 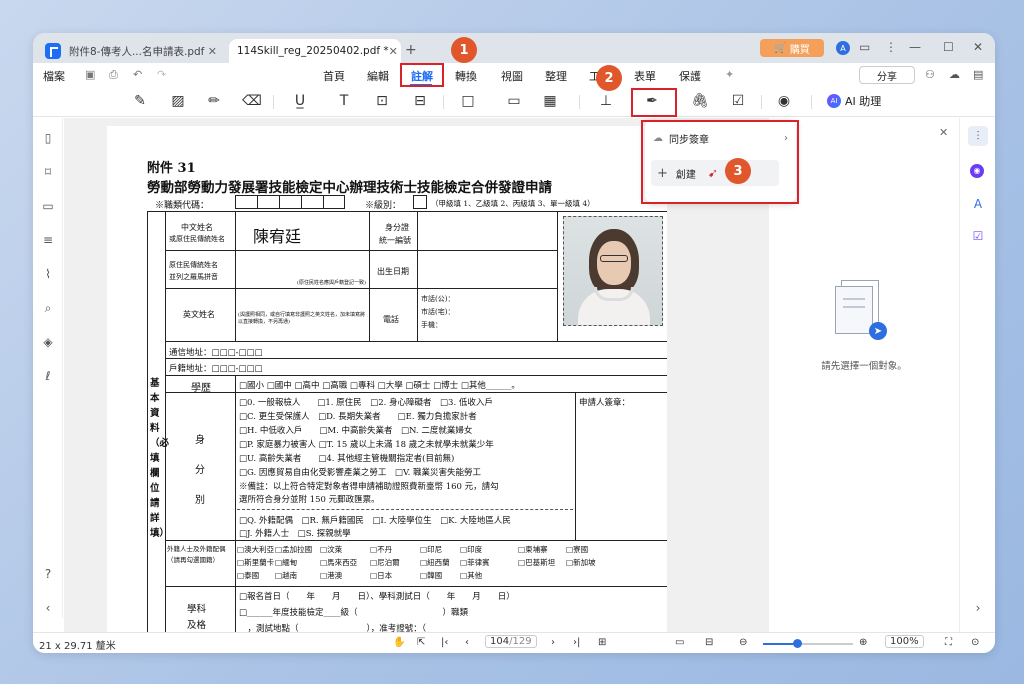 I want to click on more-icon: ⋮, so click(x=891, y=47).